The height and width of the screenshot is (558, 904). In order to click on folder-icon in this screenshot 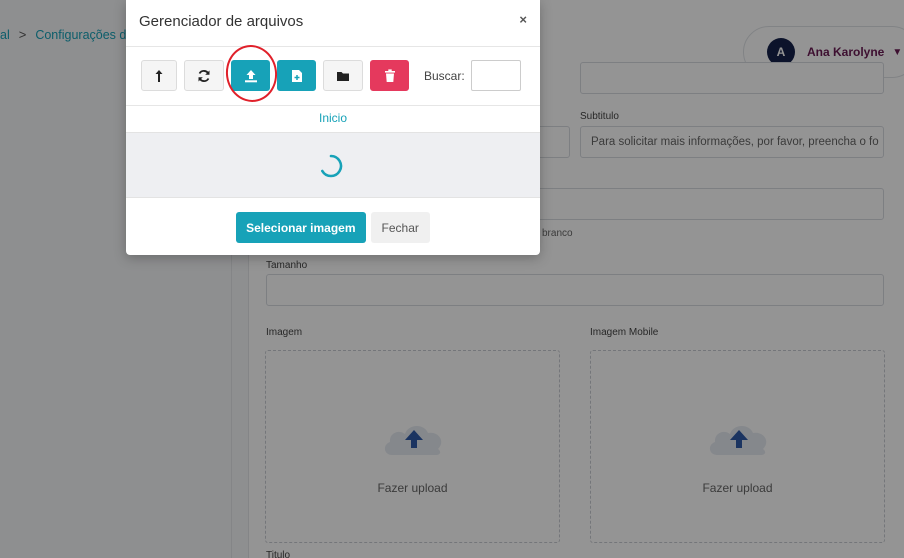, I will do `click(343, 76)`.